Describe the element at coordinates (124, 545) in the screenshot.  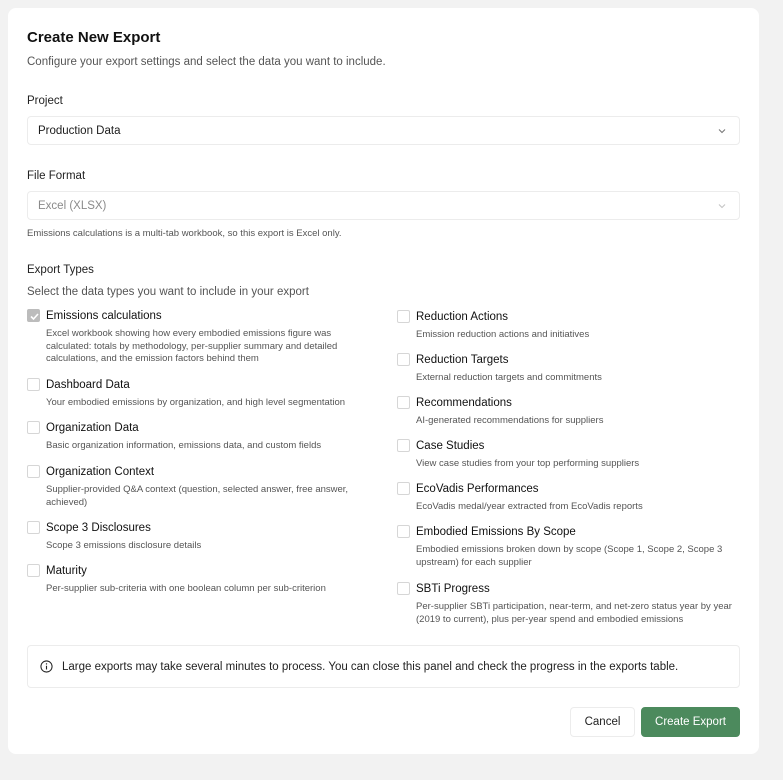
I see `option-desc: Scope 3 emissions disclosure details` at that location.